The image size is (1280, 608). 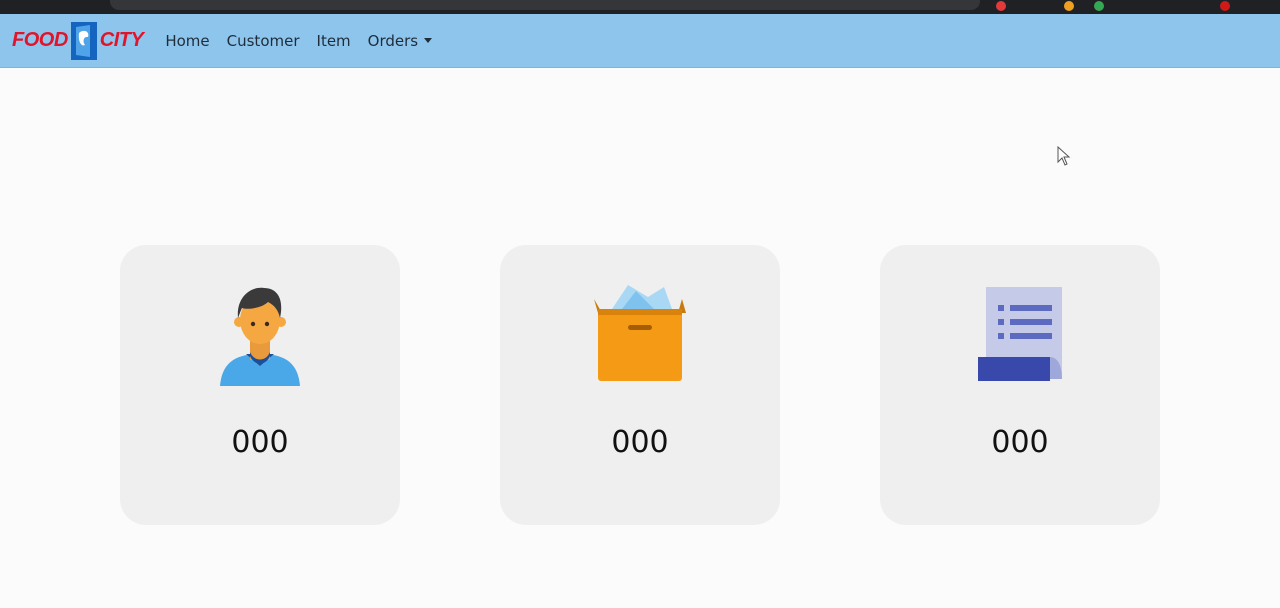 What do you see at coordinates (263, 41) in the screenshot?
I see `nav-customer: Customer` at bounding box center [263, 41].